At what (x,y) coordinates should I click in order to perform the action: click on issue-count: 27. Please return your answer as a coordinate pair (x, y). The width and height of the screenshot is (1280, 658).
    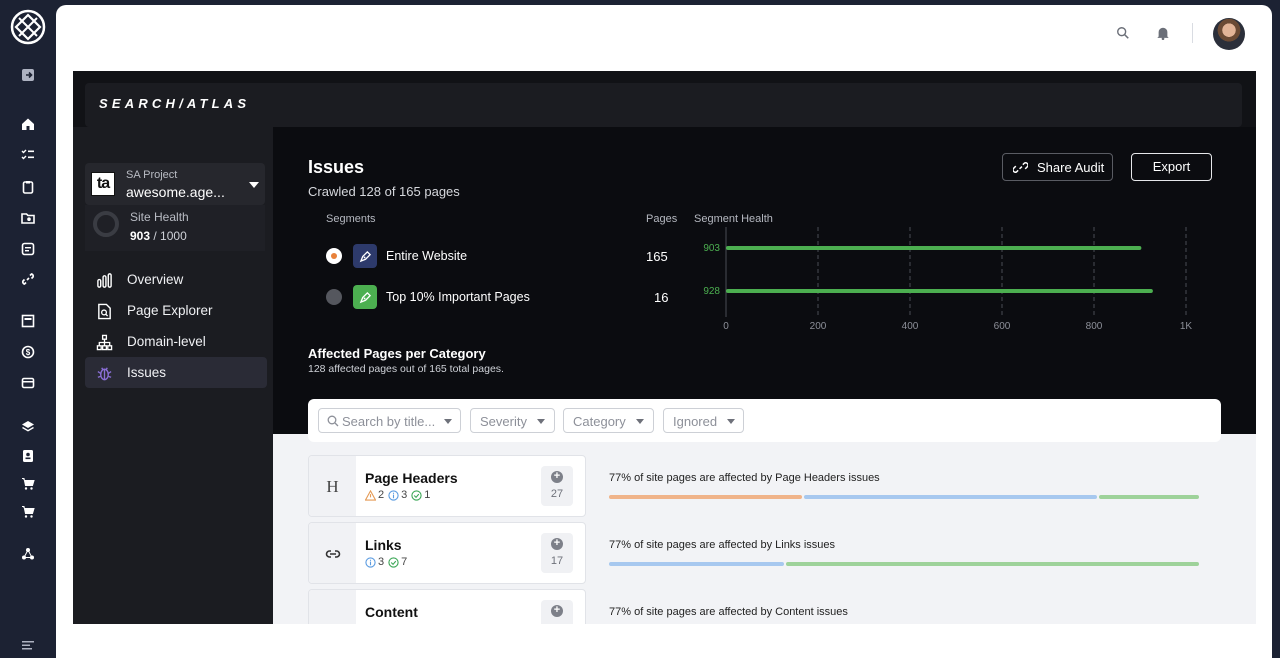
    Looking at the image, I should click on (557, 494).